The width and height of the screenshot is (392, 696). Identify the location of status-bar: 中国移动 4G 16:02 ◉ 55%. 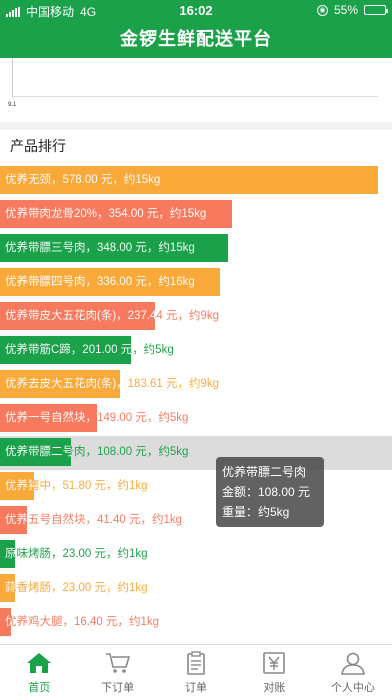
(196, 10).